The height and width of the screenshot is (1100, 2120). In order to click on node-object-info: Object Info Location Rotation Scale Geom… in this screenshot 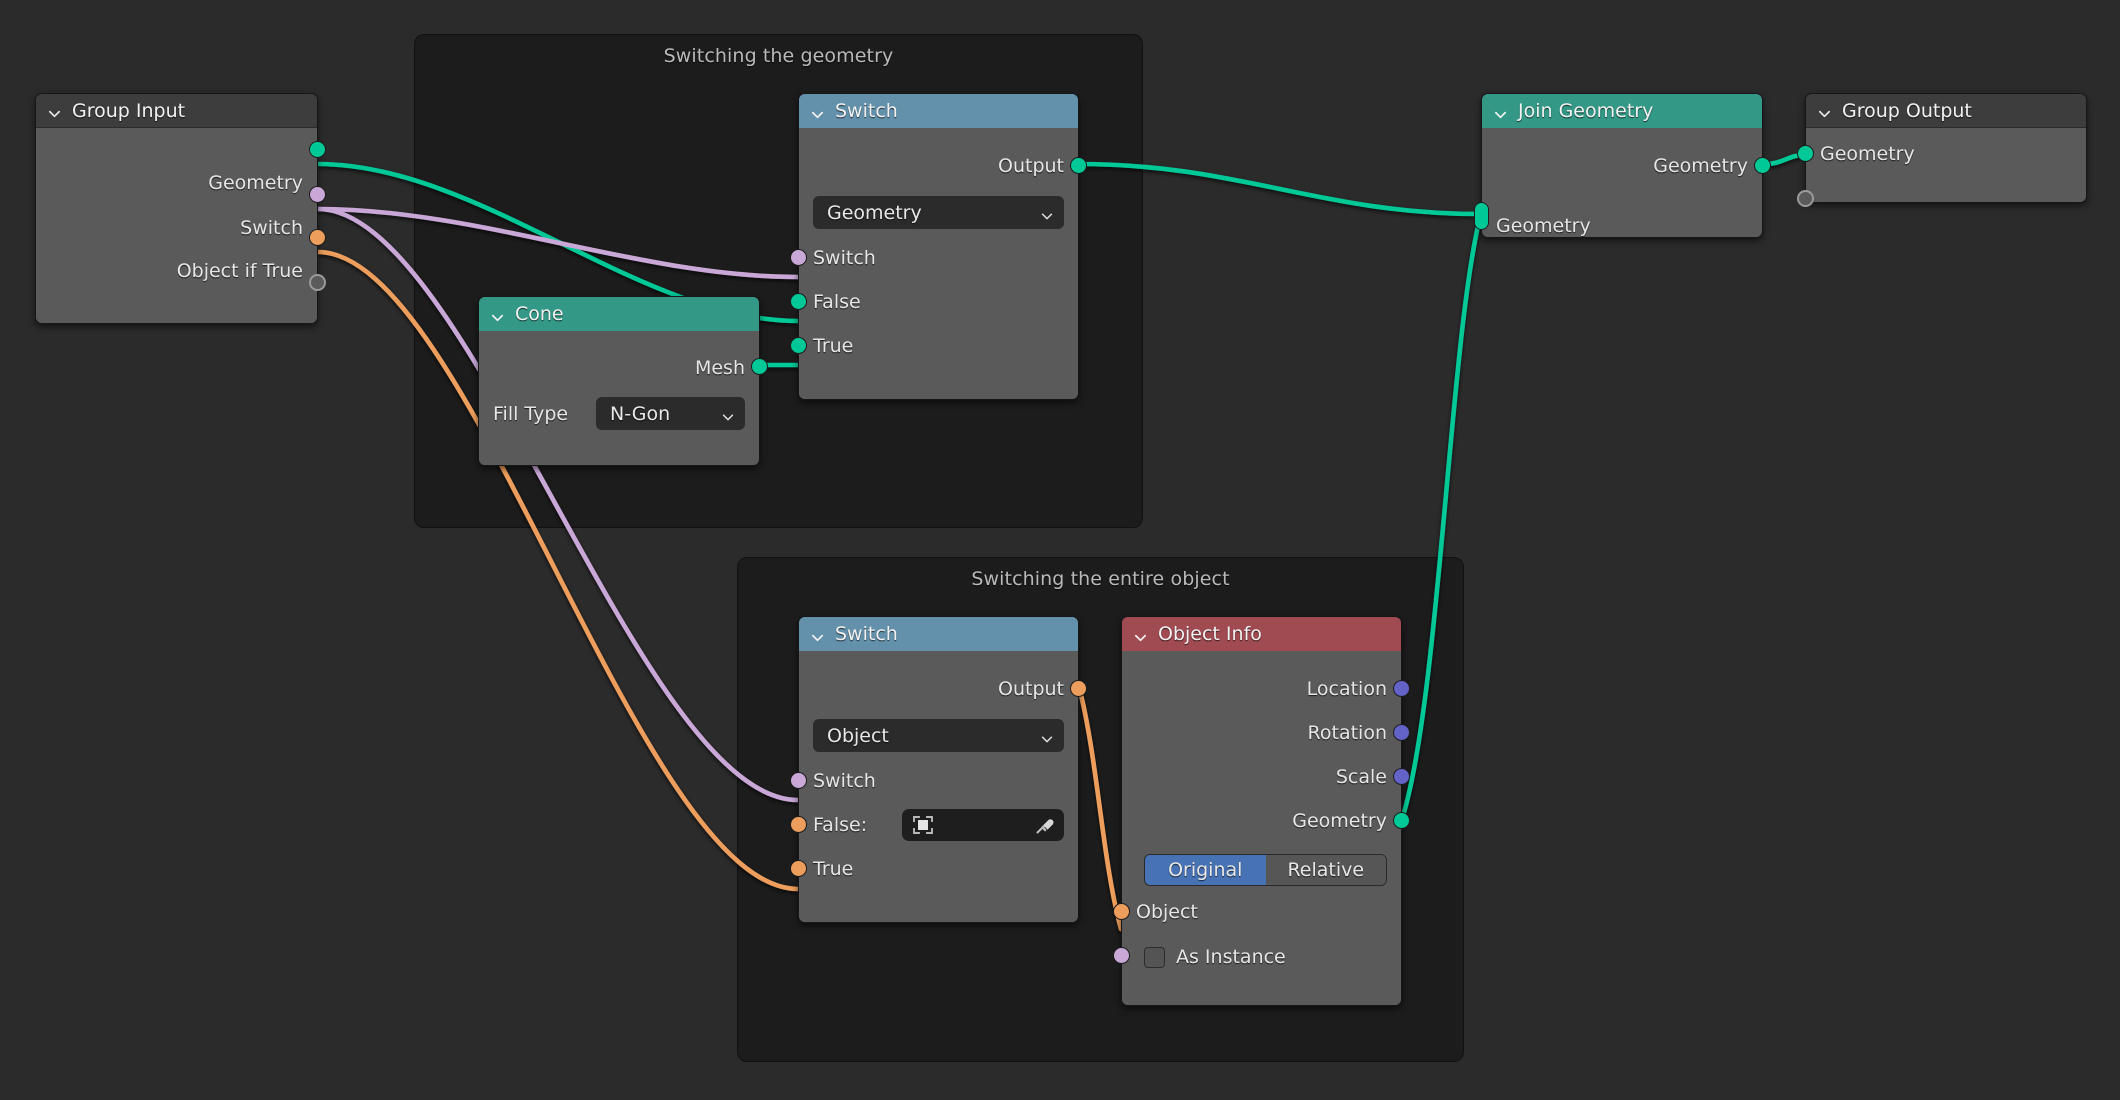, I will do `click(1261, 811)`.